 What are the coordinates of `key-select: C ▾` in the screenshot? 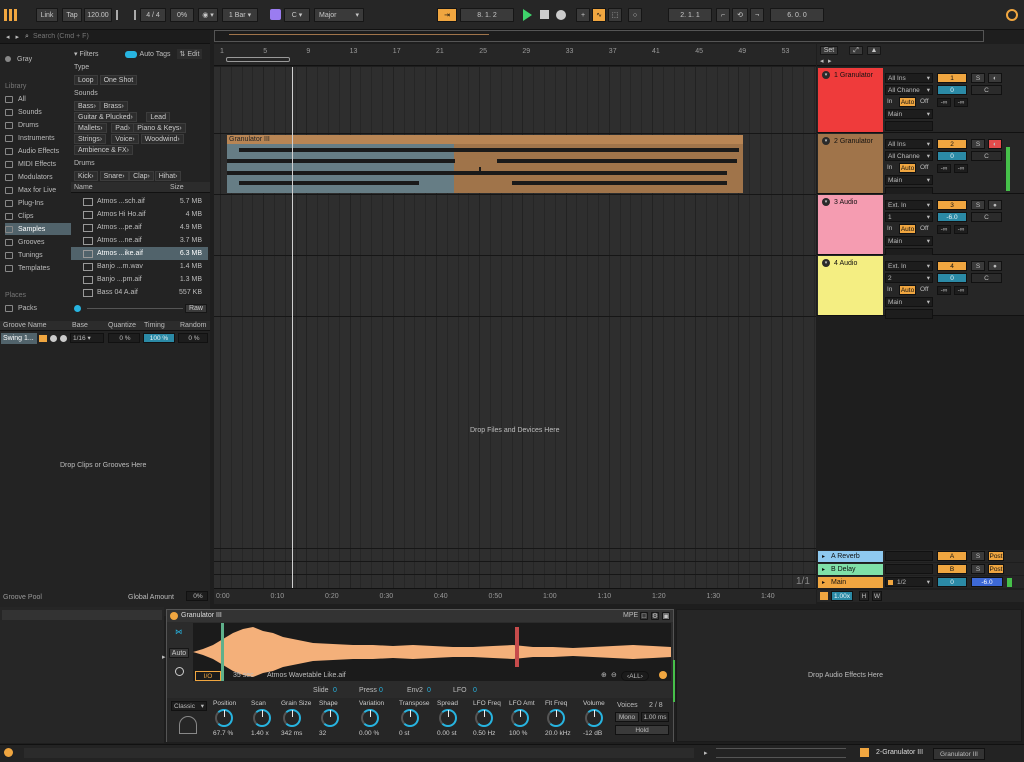 It's located at (297, 15).